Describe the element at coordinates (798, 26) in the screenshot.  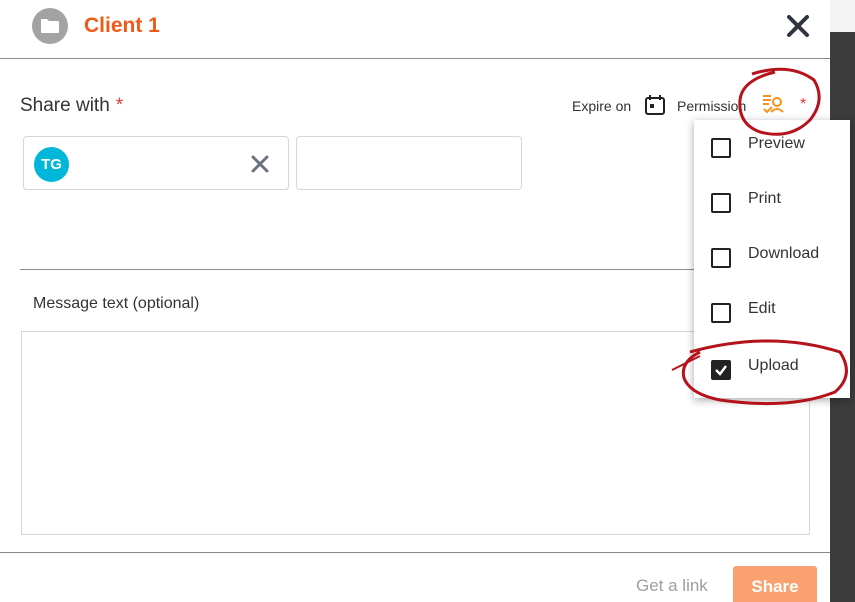
I see `close-icon` at that location.